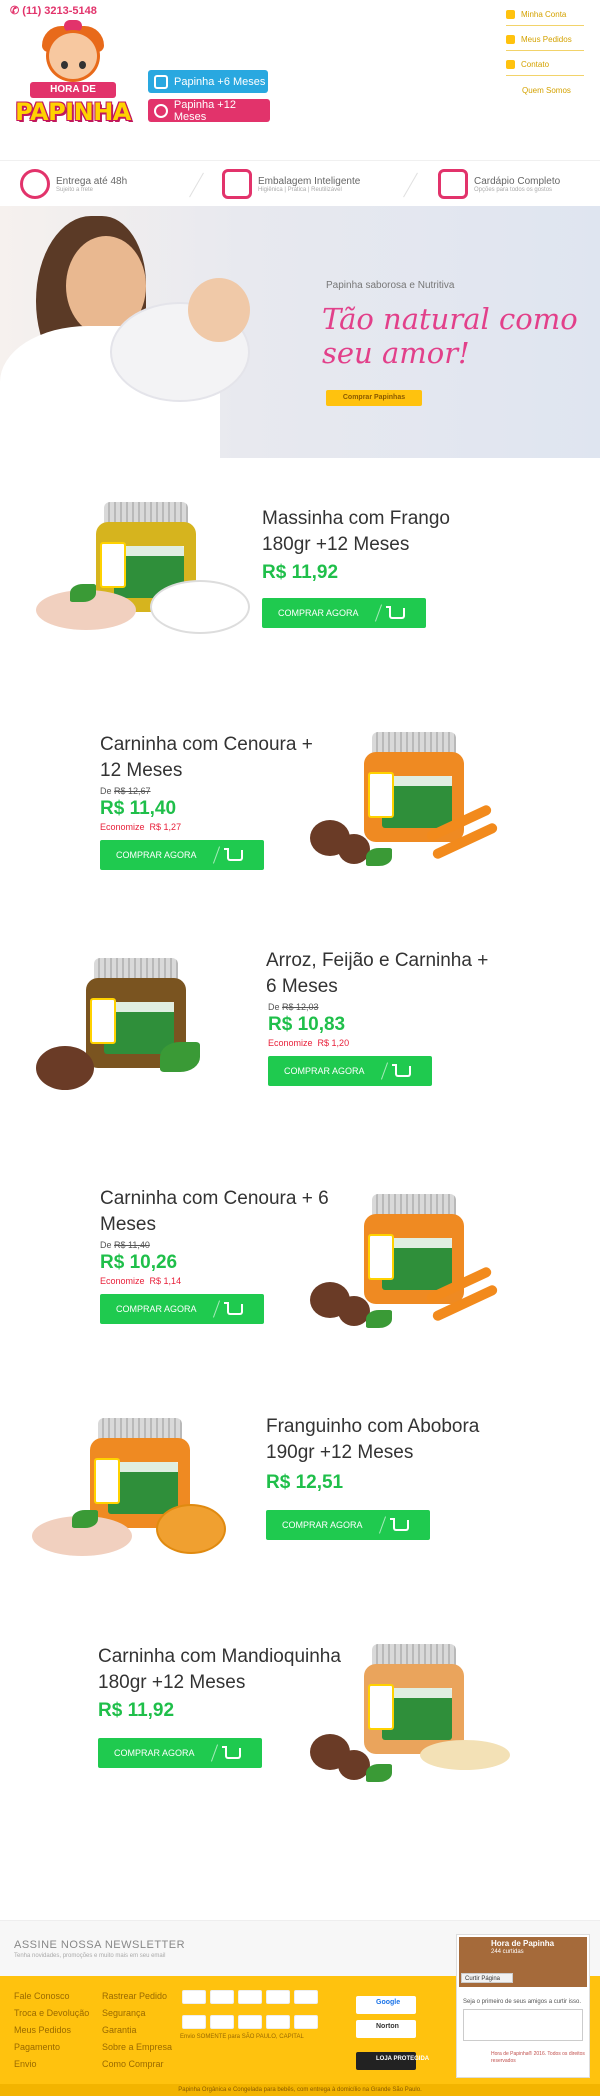 Image resolution: width=600 pixels, height=2096 pixels. What do you see at coordinates (250, 2022) in the screenshot?
I see `aura-card-icon` at bounding box center [250, 2022].